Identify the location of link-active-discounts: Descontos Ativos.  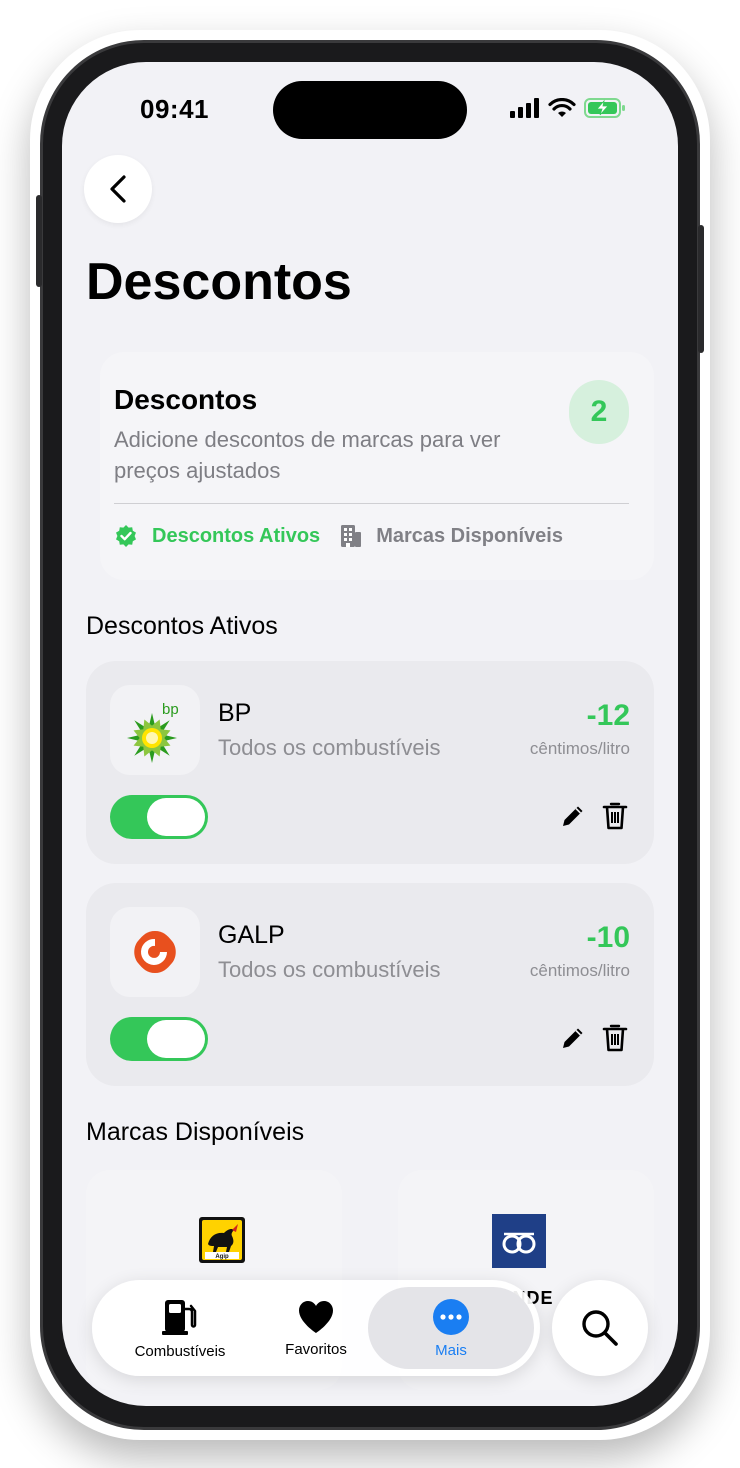
(217, 536).